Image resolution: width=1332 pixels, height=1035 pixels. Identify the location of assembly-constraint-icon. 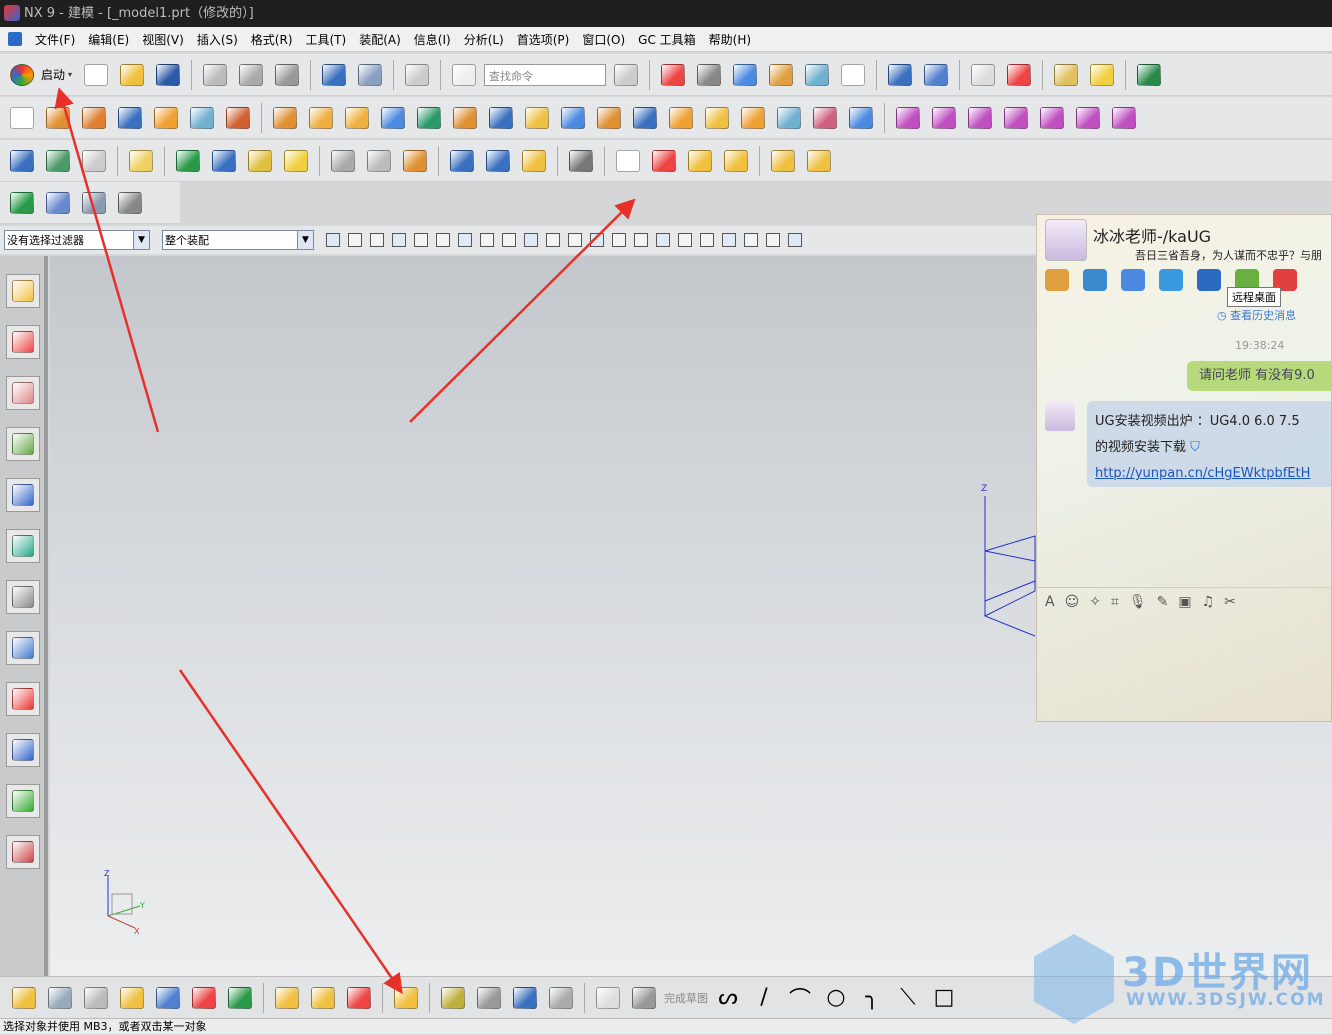
(58, 203).